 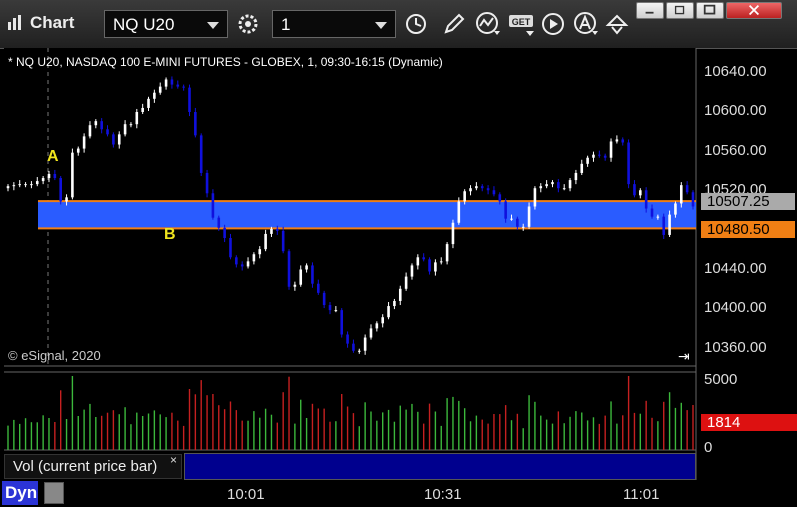 What do you see at coordinates (170, 234) in the screenshot?
I see `marker-b: B` at bounding box center [170, 234].